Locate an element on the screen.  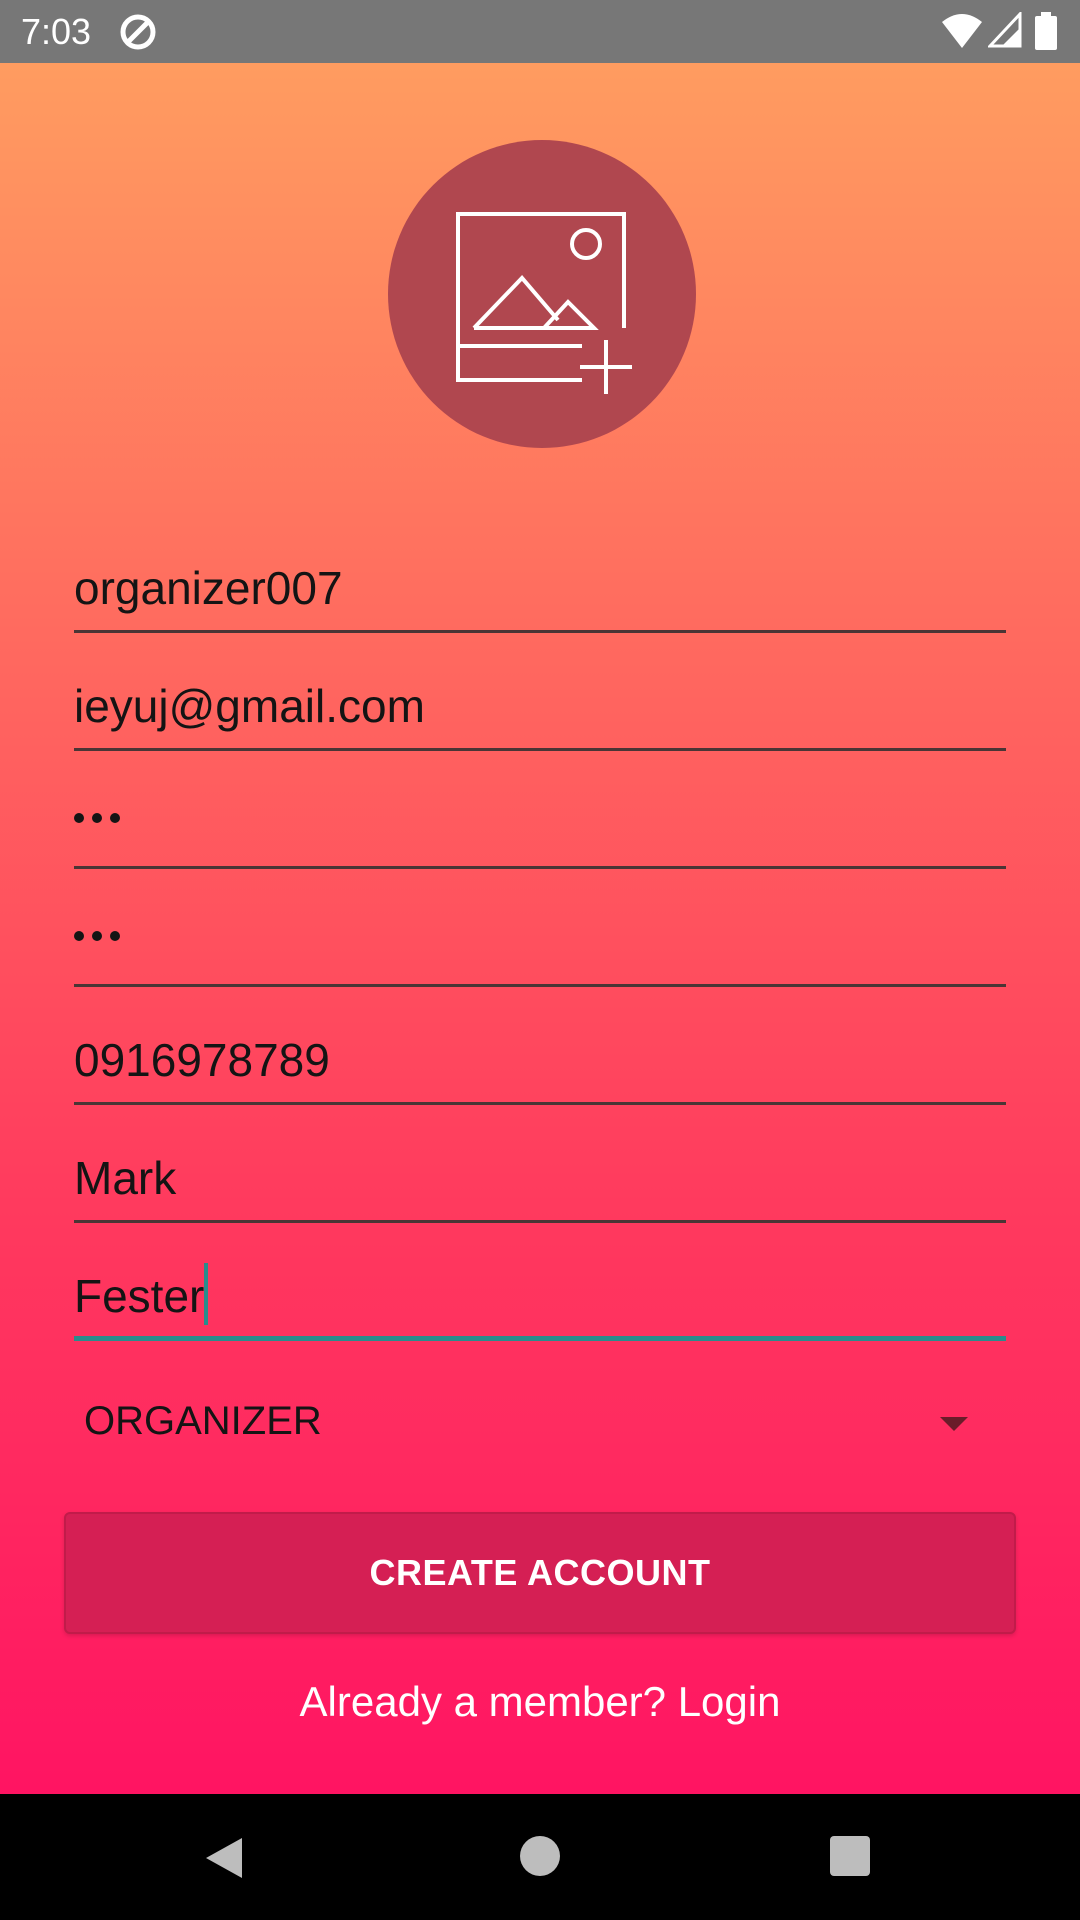
status-time: 7:03 is located at coordinates (56, 31).